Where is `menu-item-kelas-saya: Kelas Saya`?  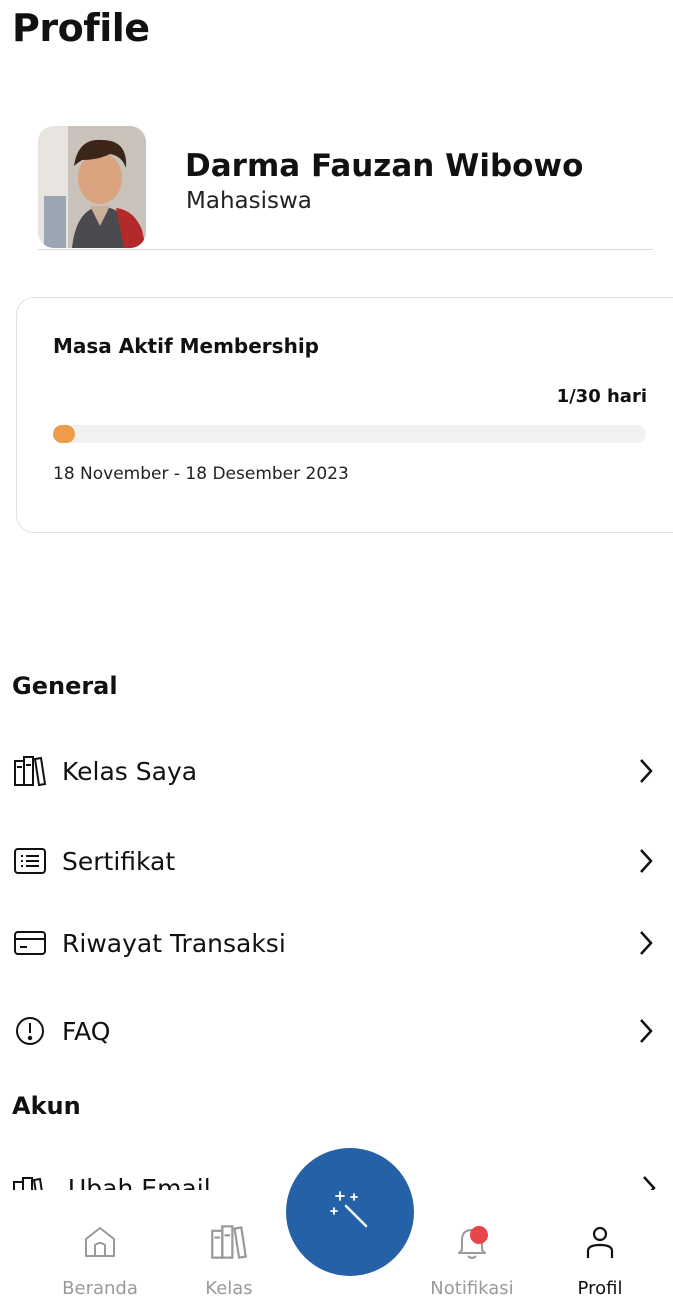 menu-item-kelas-saya: Kelas Saya is located at coordinates (334, 771).